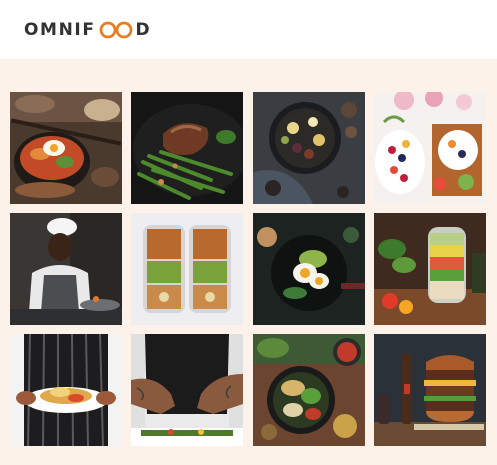 The width and height of the screenshot is (497, 465). I want to click on gallery-image-avocado-egg, so click(309, 269).